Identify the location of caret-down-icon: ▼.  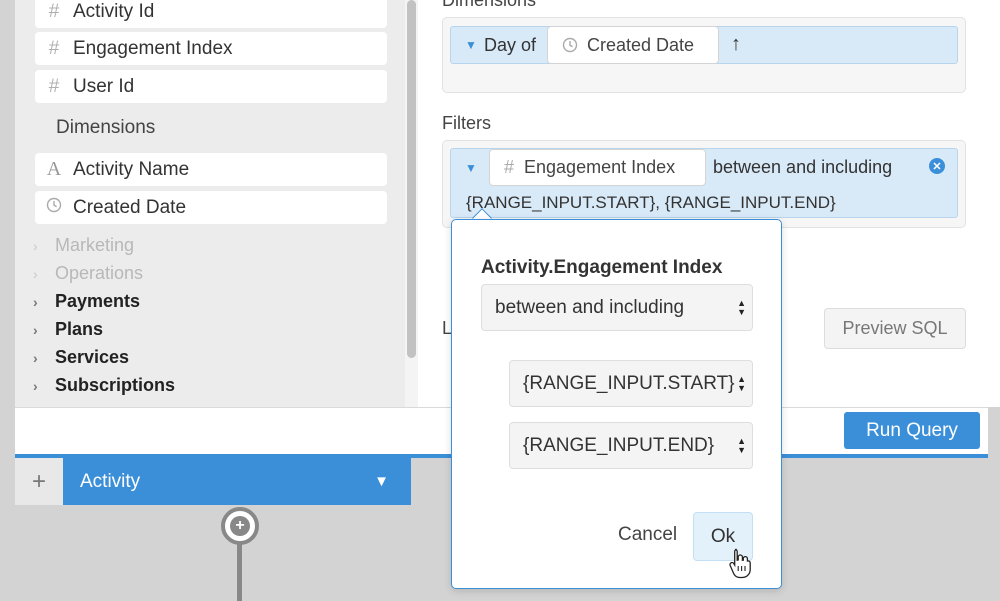
(381, 481).